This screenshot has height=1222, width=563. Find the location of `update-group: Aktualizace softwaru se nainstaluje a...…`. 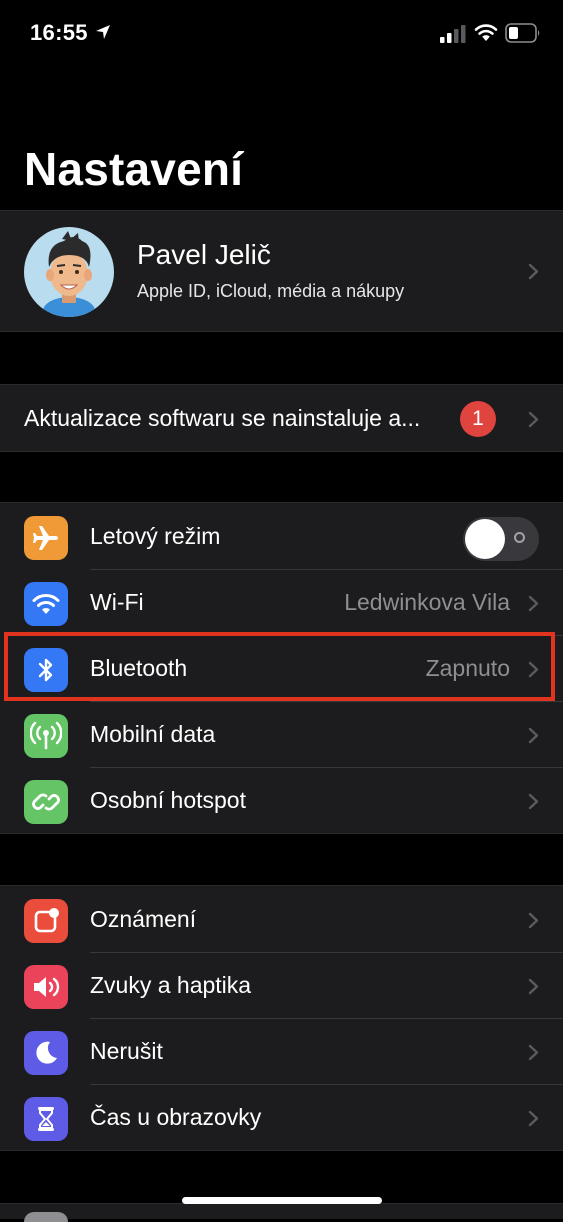

update-group: Aktualizace softwaru se nainstaluje a...… is located at coordinates (281, 418).